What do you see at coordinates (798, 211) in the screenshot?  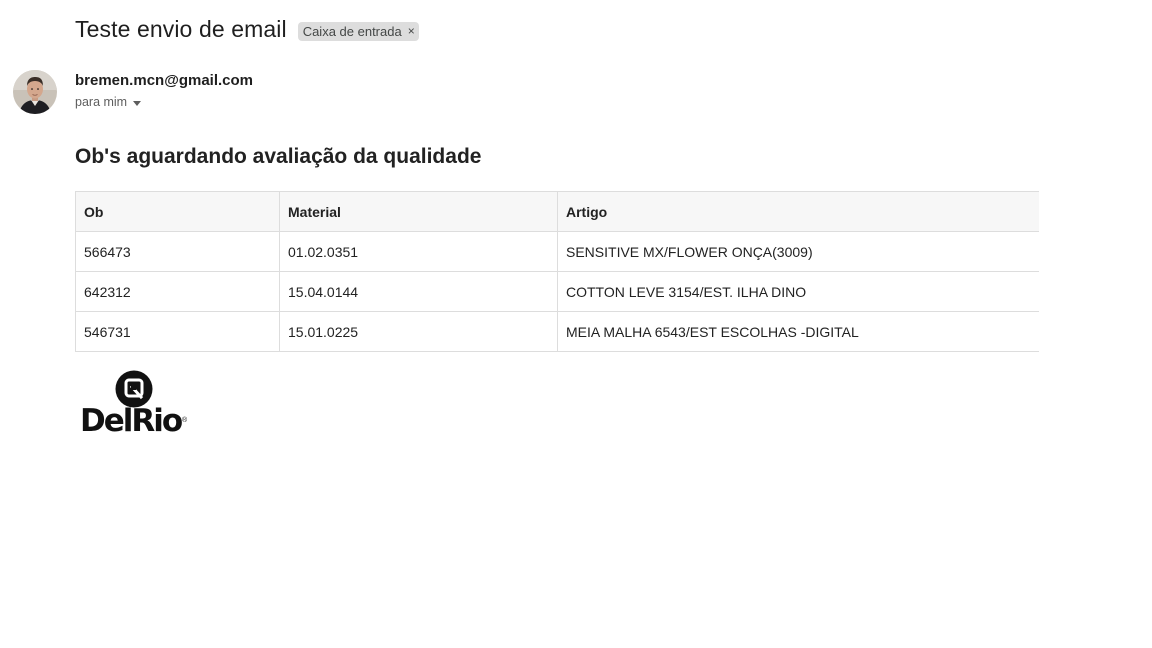 I see `column-header-artigo: Artigo` at bounding box center [798, 211].